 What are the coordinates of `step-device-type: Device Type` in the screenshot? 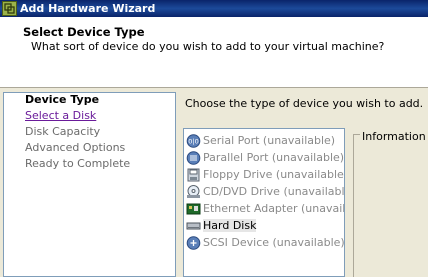 It's located at (62, 99).